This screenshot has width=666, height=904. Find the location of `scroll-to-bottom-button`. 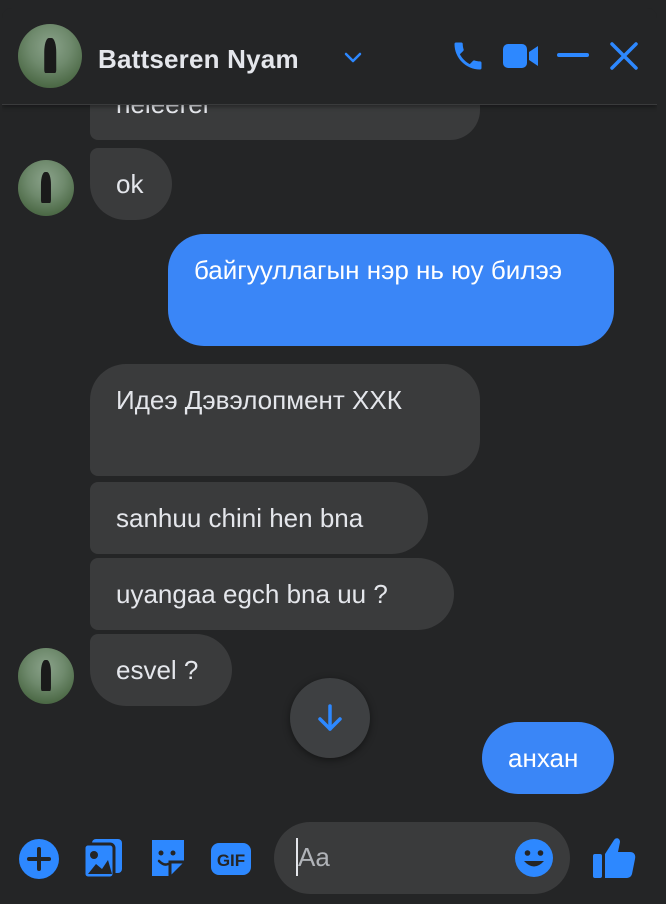

scroll-to-bottom-button is located at coordinates (330, 718).